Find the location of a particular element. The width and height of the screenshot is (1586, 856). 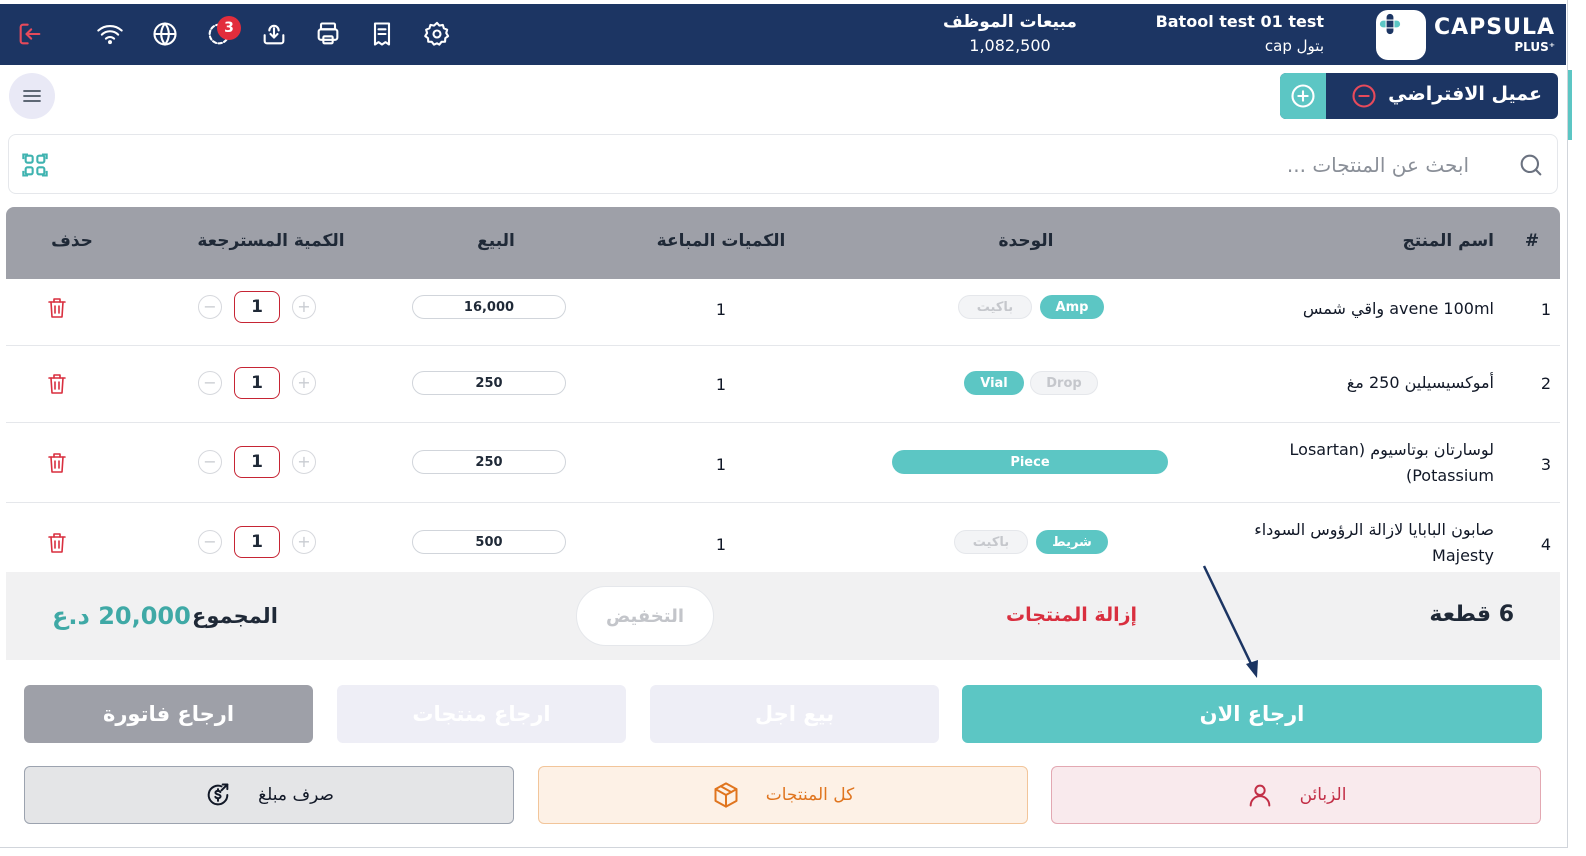

customer-selector: عميل الافتراضي is located at coordinates (1419, 96).